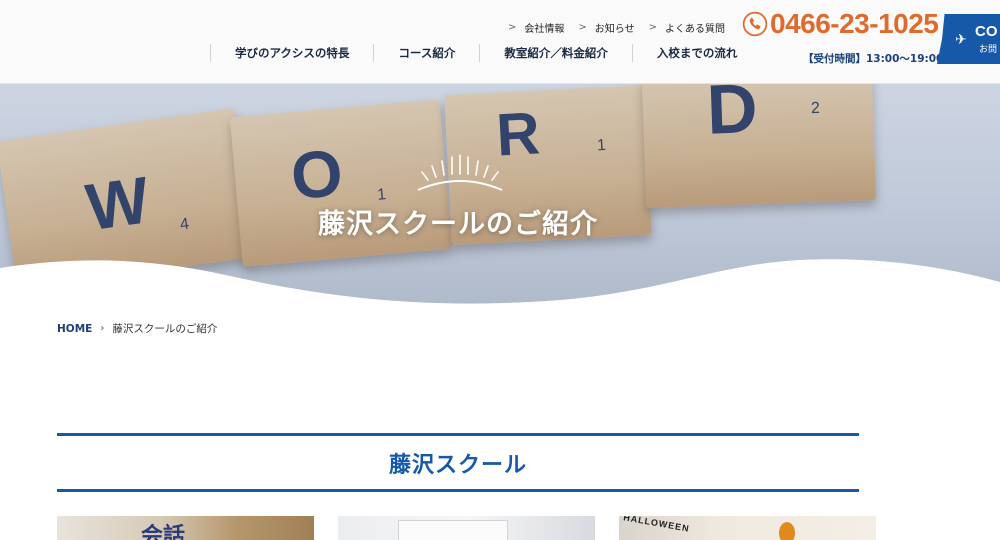 Image resolution: width=1000 pixels, height=540 pixels. I want to click on contact-button-label-en: CO, so click(986, 31).